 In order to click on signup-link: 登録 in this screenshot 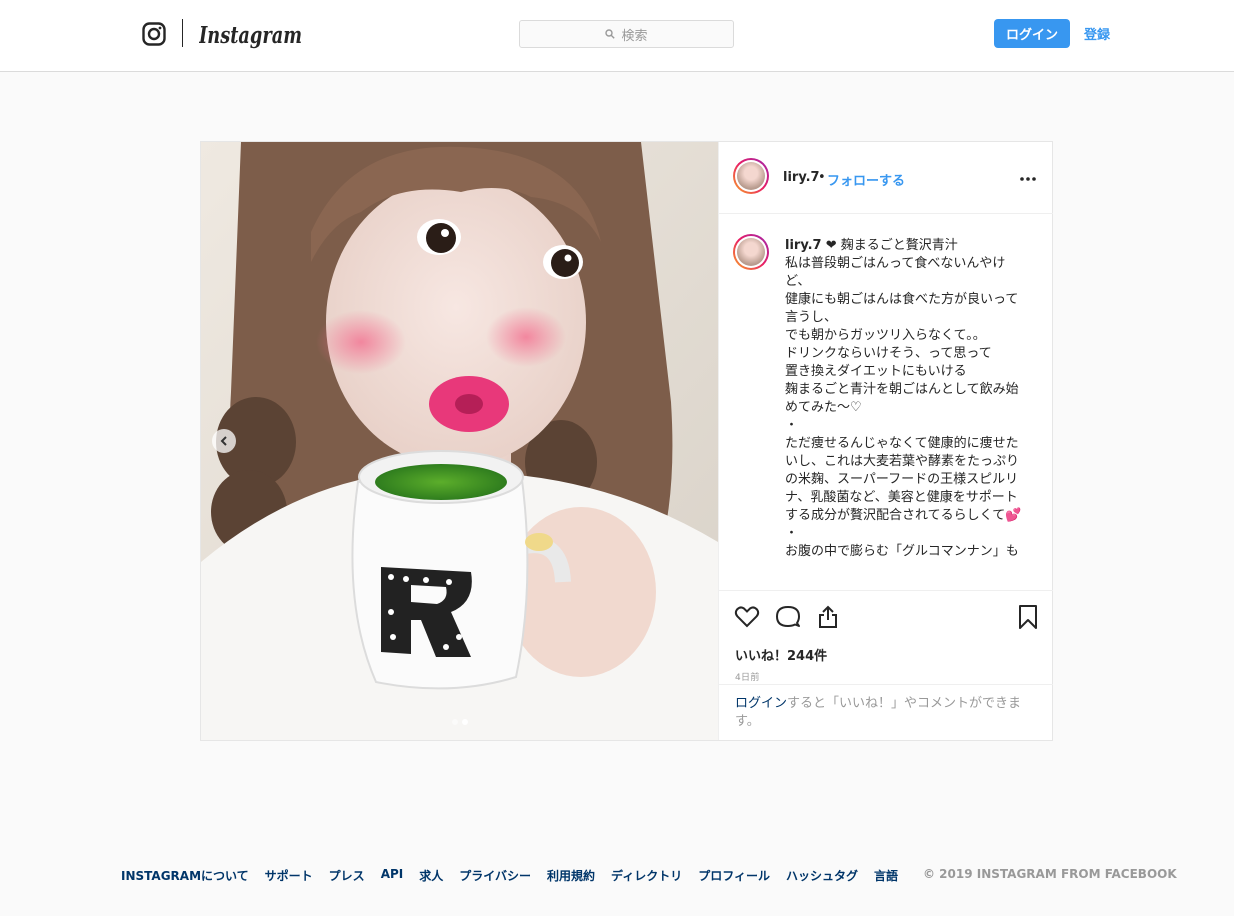, I will do `click(1097, 33)`.